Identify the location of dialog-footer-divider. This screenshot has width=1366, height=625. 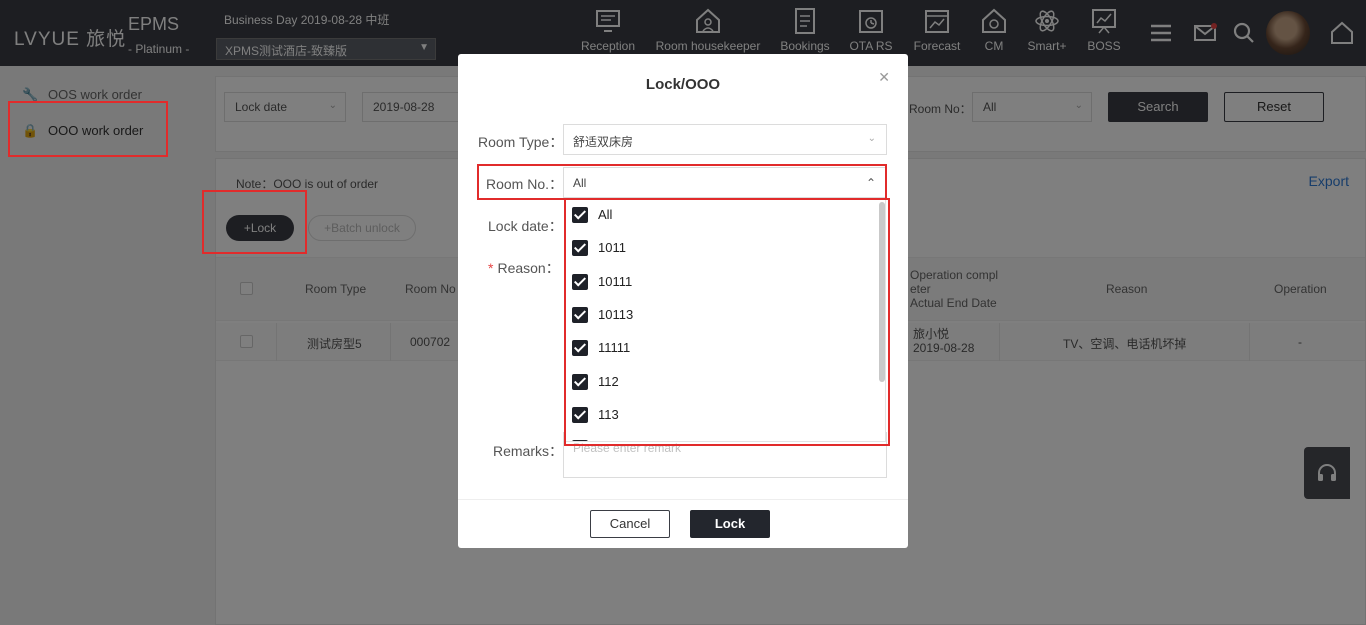
(683, 499).